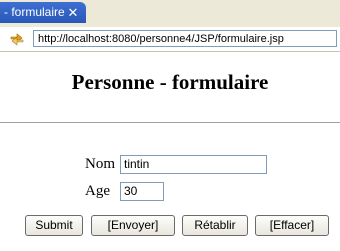 The height and width of the screenshot is (251, 340). I want to click on close-icon: ✕, so click(73, 12).